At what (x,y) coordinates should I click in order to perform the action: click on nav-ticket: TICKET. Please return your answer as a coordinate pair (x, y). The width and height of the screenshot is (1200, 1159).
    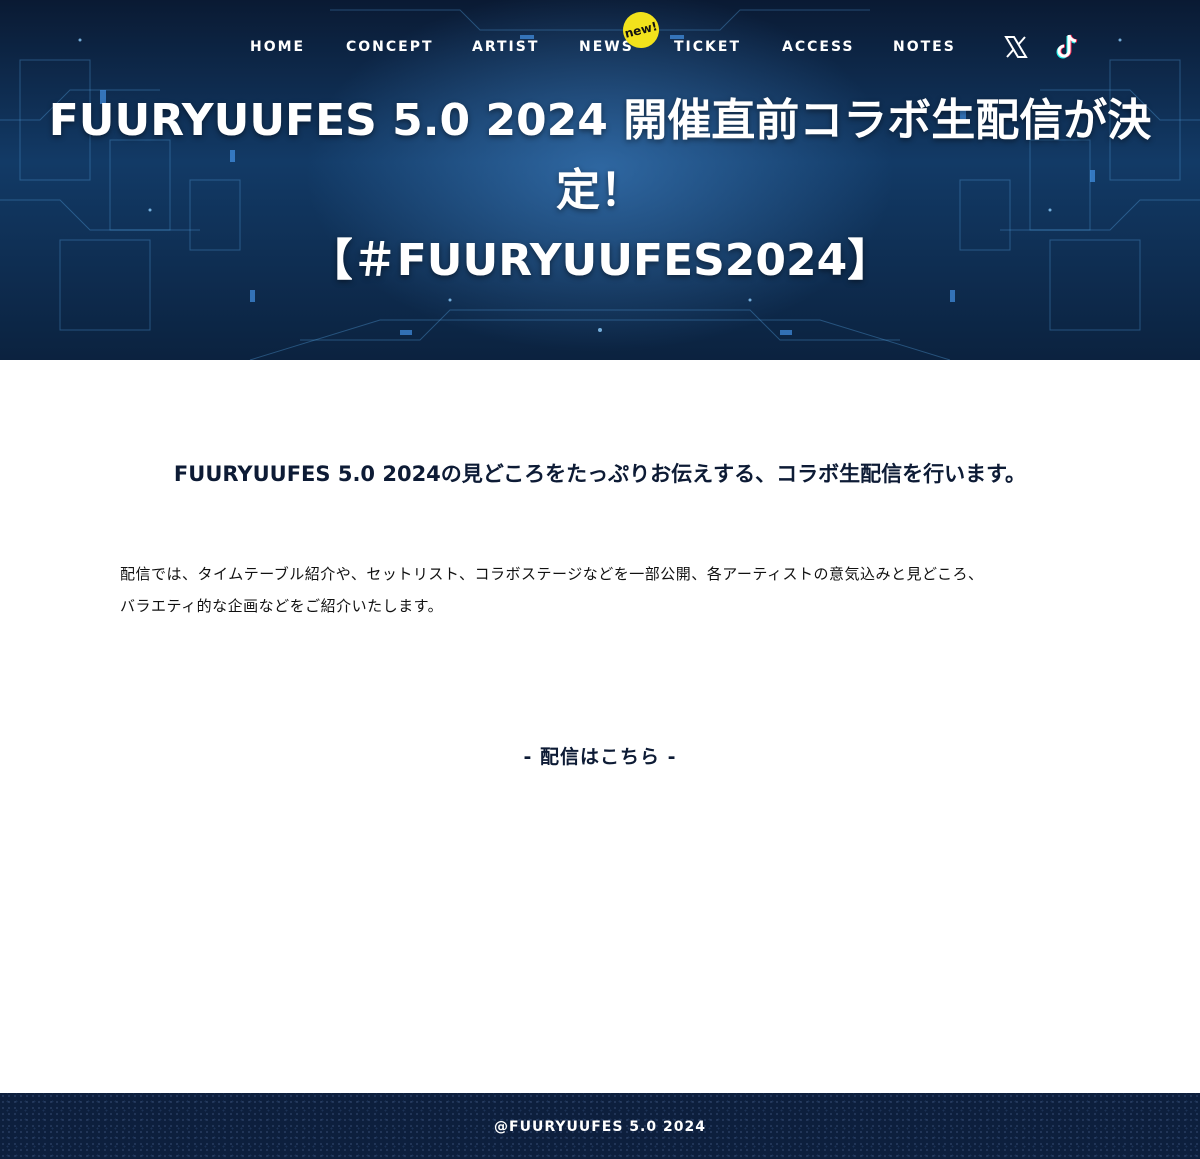
    Looking at the image, I should click on (707, 47).